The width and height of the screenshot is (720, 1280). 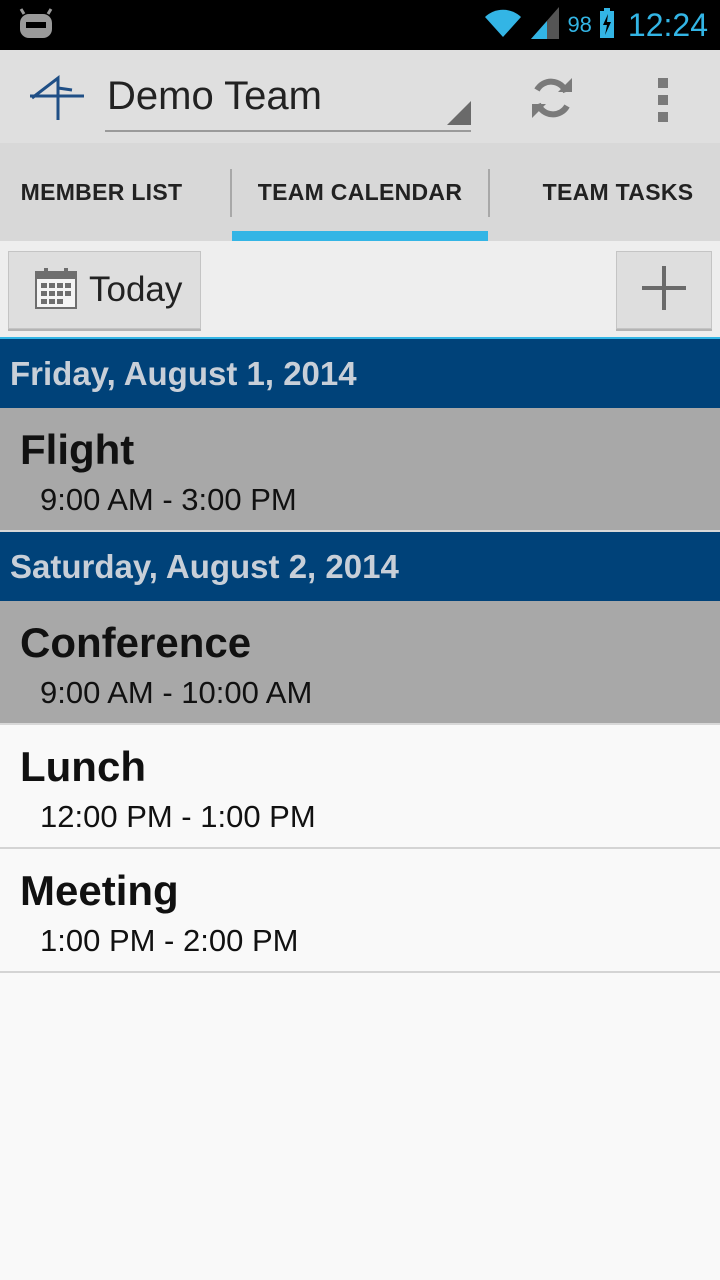 I want to click on action-bar: Demo Team, so click(x=360, y=96).